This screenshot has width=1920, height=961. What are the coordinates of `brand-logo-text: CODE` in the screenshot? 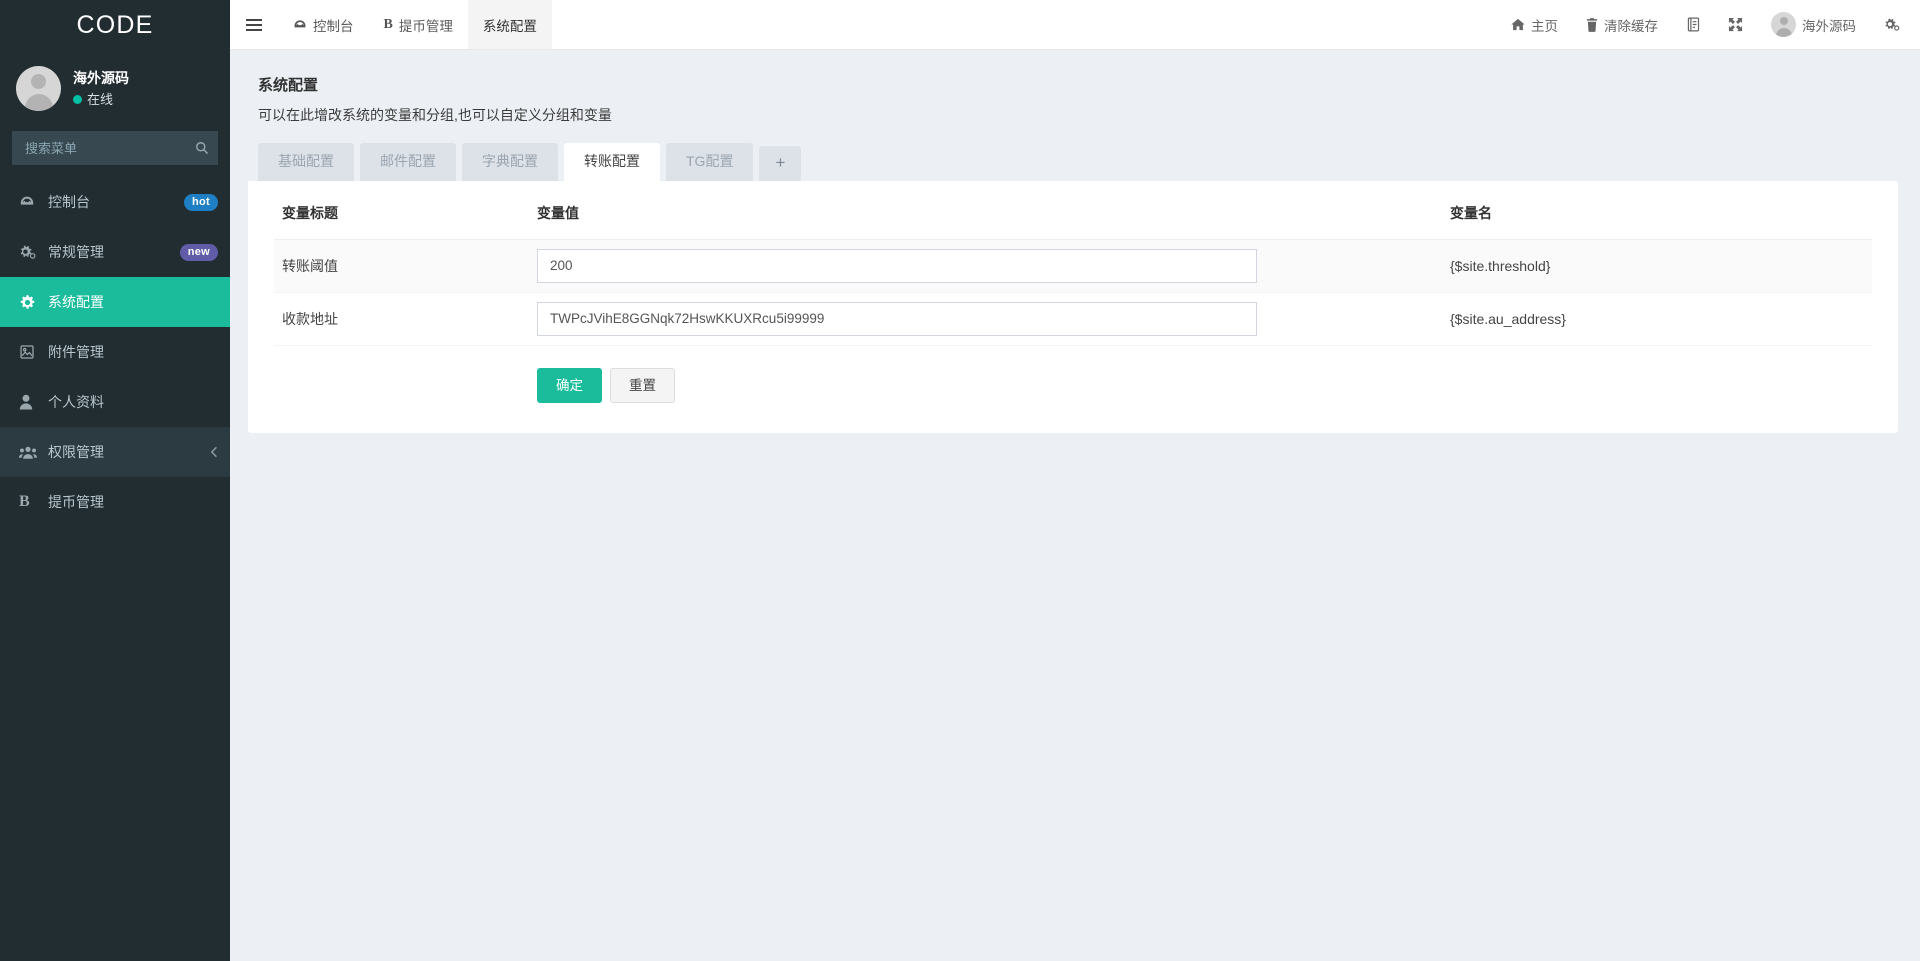 It's located at (115, 24).